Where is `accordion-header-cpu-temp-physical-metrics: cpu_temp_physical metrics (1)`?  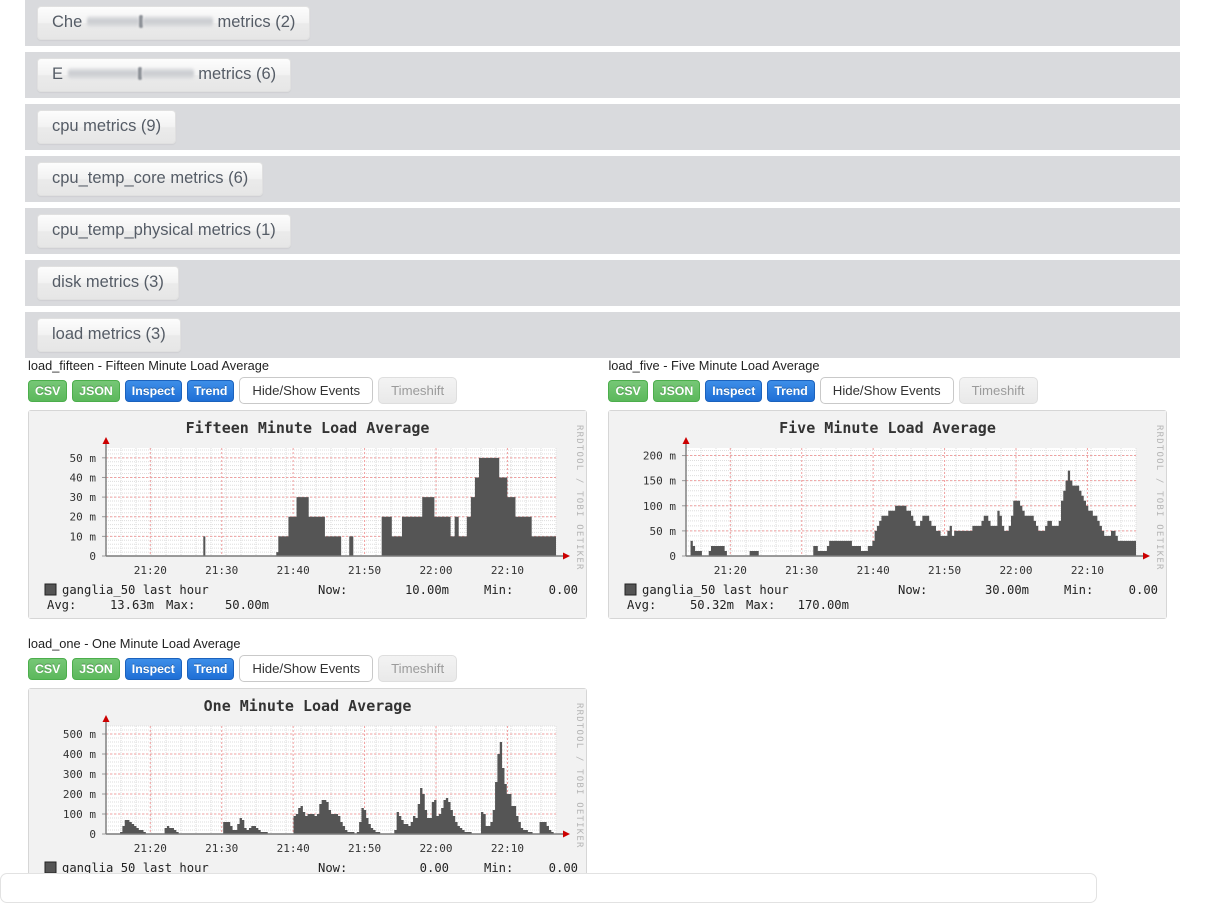 accordion-header-cpu-temp-physical-metrics: cpu_temp_physical metrics (1) is located at coordinates (164, 231).